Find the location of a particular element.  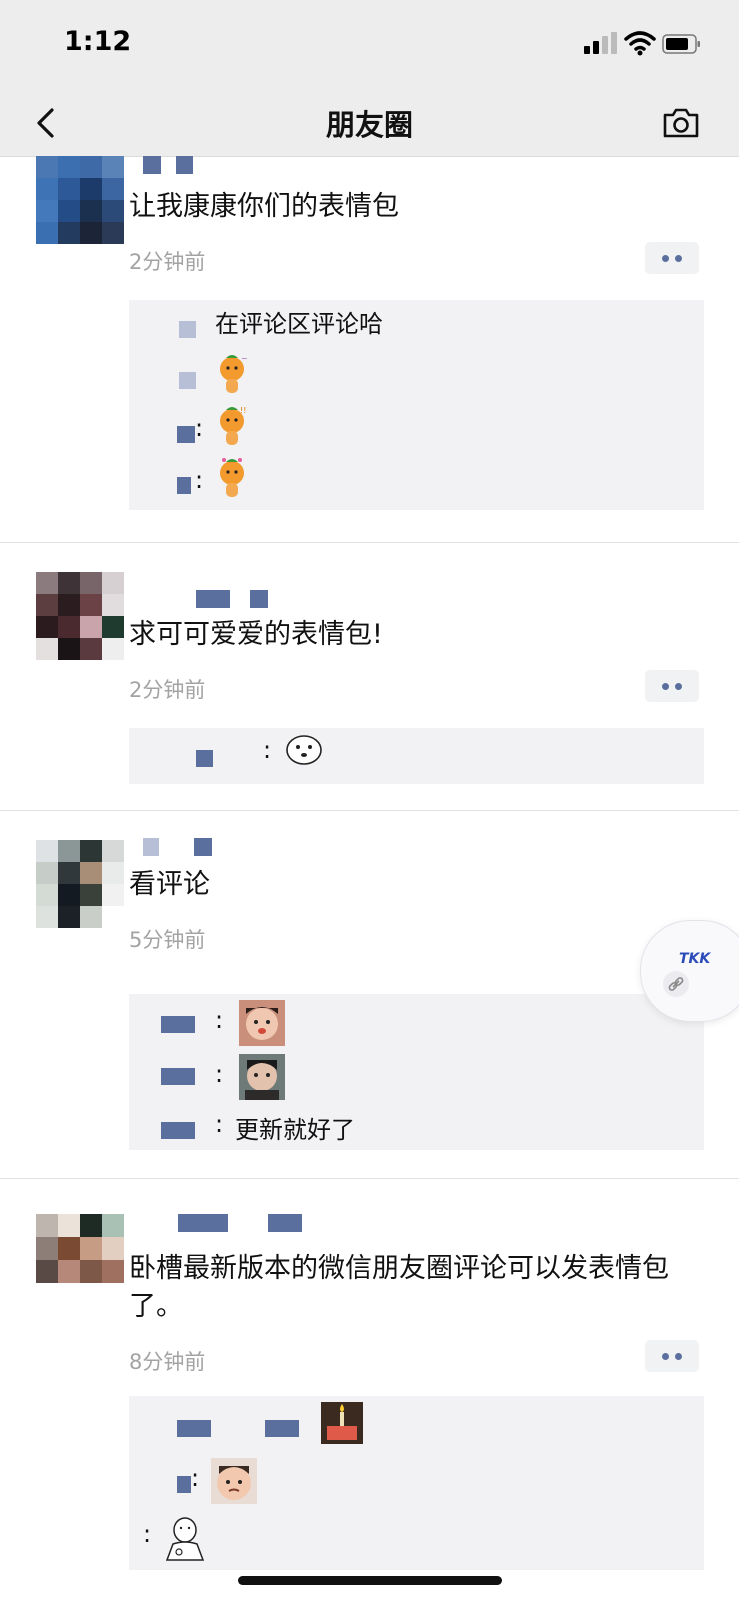

comment-list: : is located at coordinates (416, 756).